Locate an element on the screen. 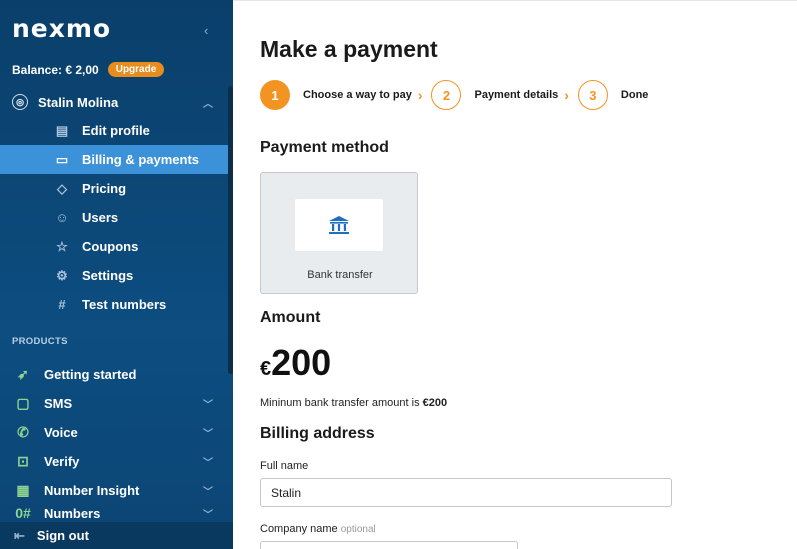 The width and height of the screenshot is (797, 549). sidebar-item-label: Numbers is located at coordinates (72, 513).